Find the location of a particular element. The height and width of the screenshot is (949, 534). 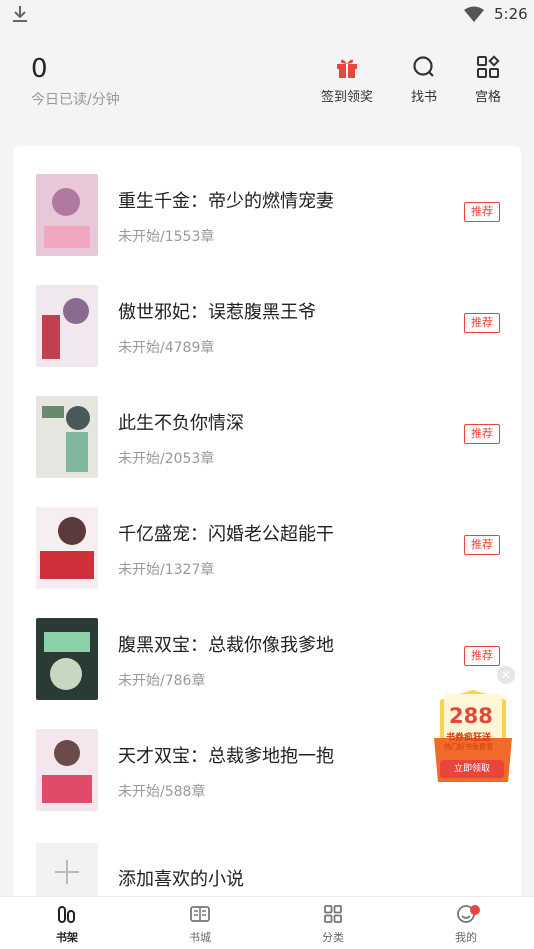

book-item: 千亿盛宠：闪婚老公超能干 未开始/1327章 推荐 is located at coordinates (267, 562).